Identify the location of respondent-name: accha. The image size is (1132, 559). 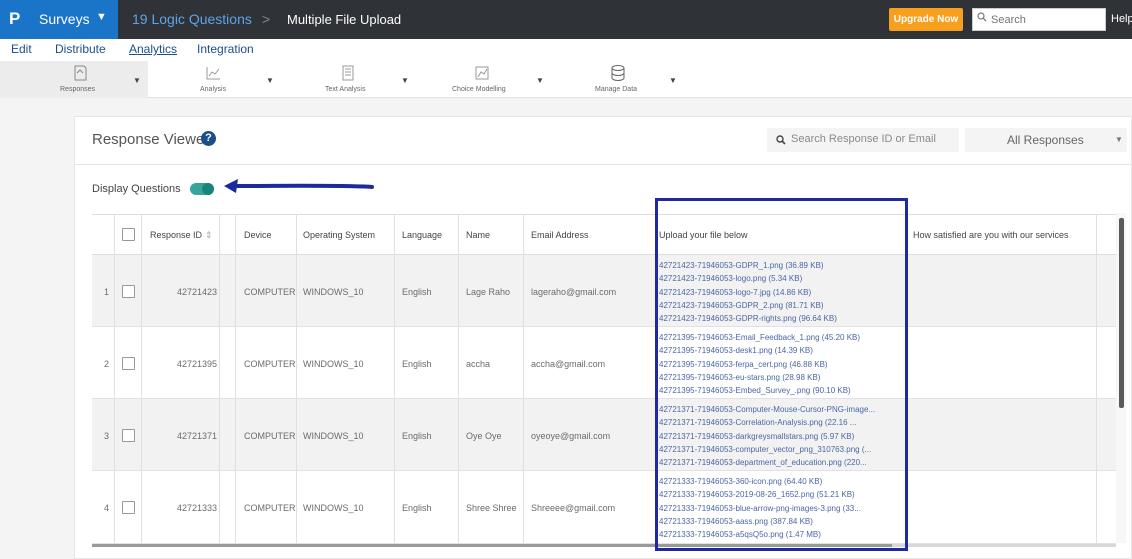
(478, 364).